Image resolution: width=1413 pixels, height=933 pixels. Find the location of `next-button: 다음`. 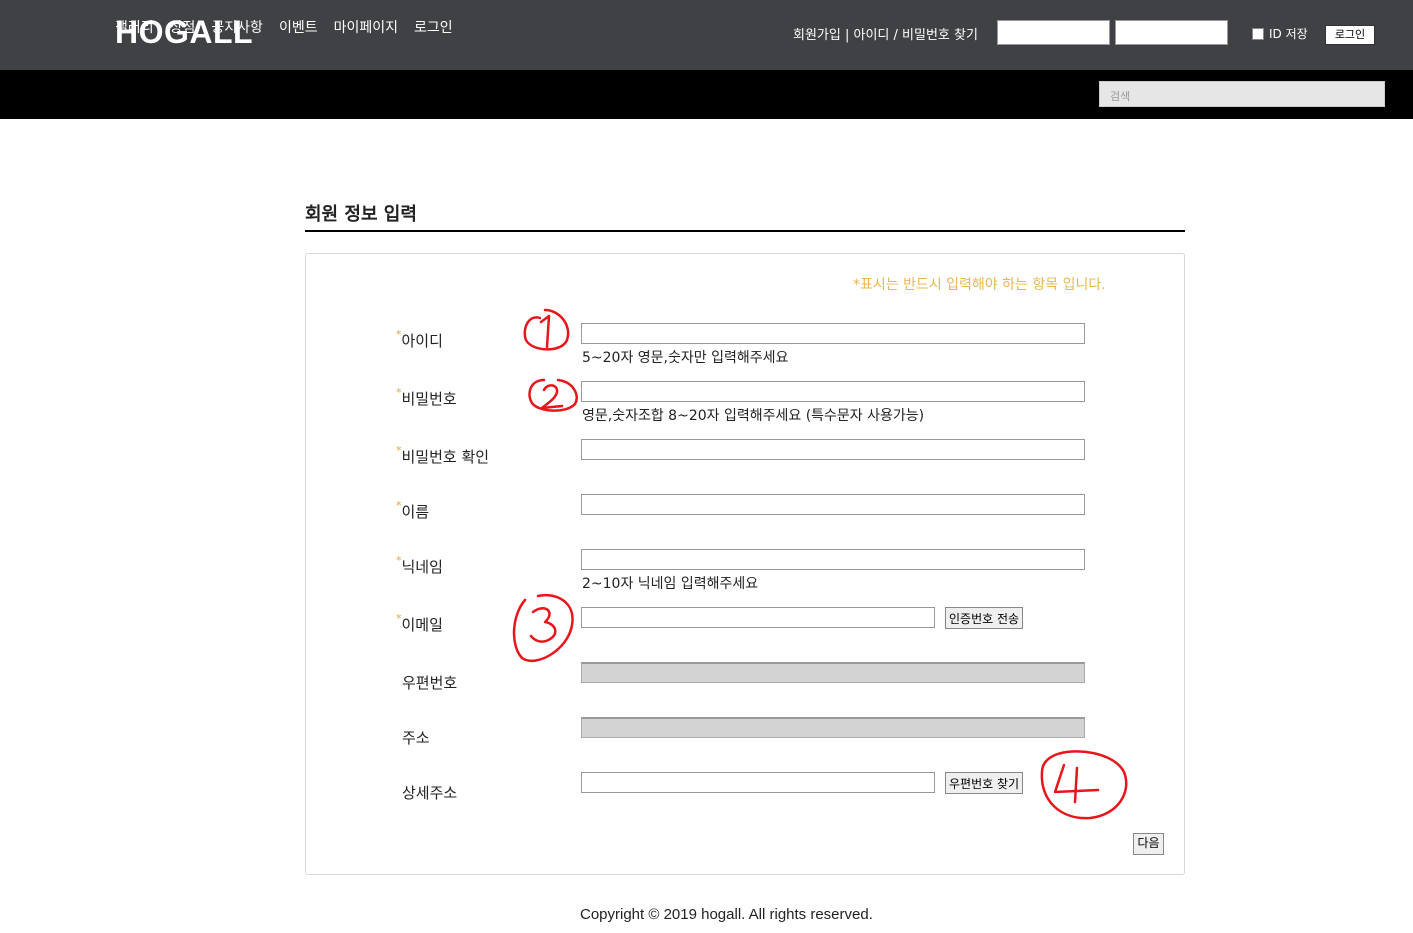

next-button: 다음 is located at coordinates (1148, 844).